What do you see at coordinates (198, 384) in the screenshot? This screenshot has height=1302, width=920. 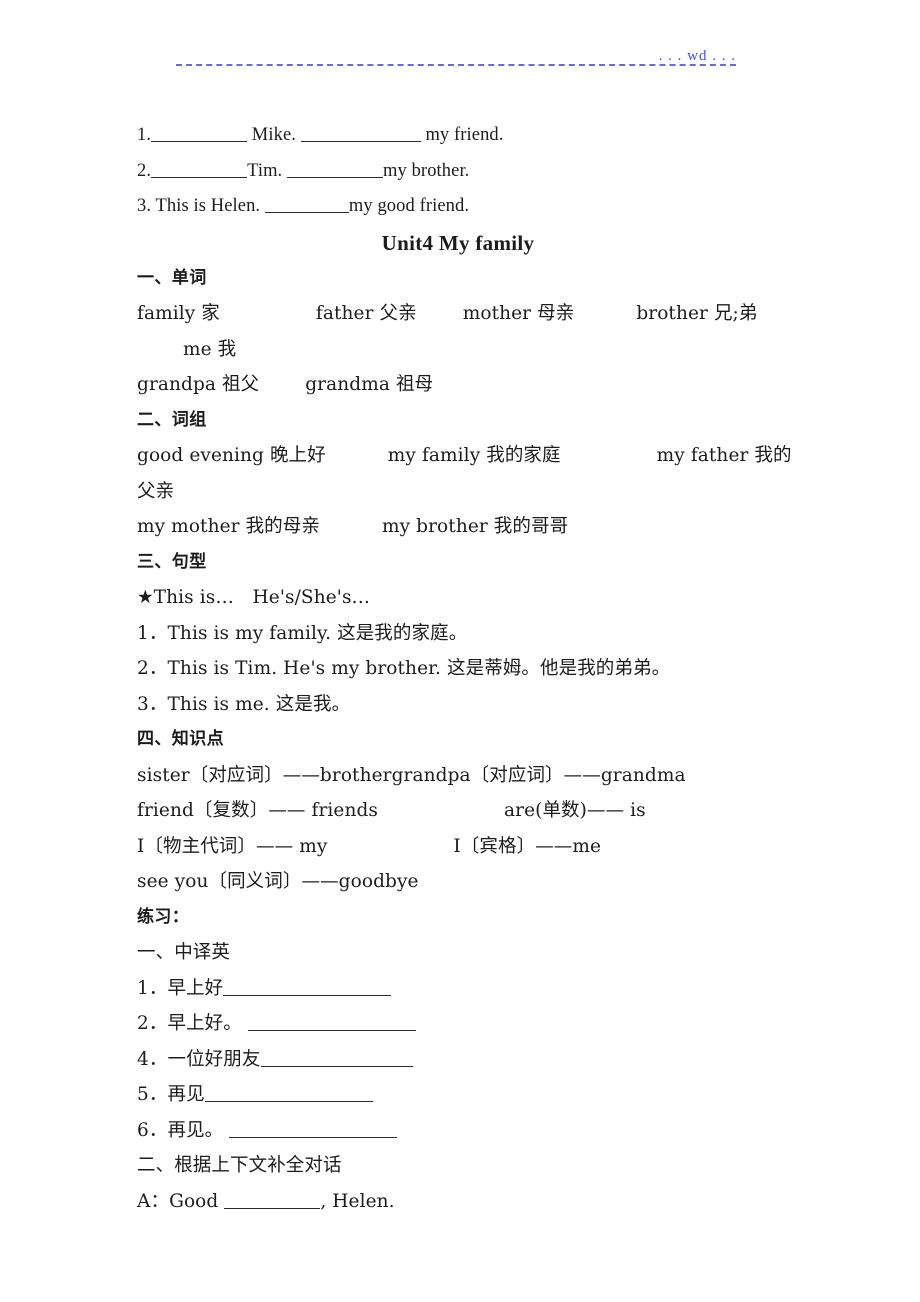 I see `word-entry: grandpa 祖父` at bounding box center [198, 384].